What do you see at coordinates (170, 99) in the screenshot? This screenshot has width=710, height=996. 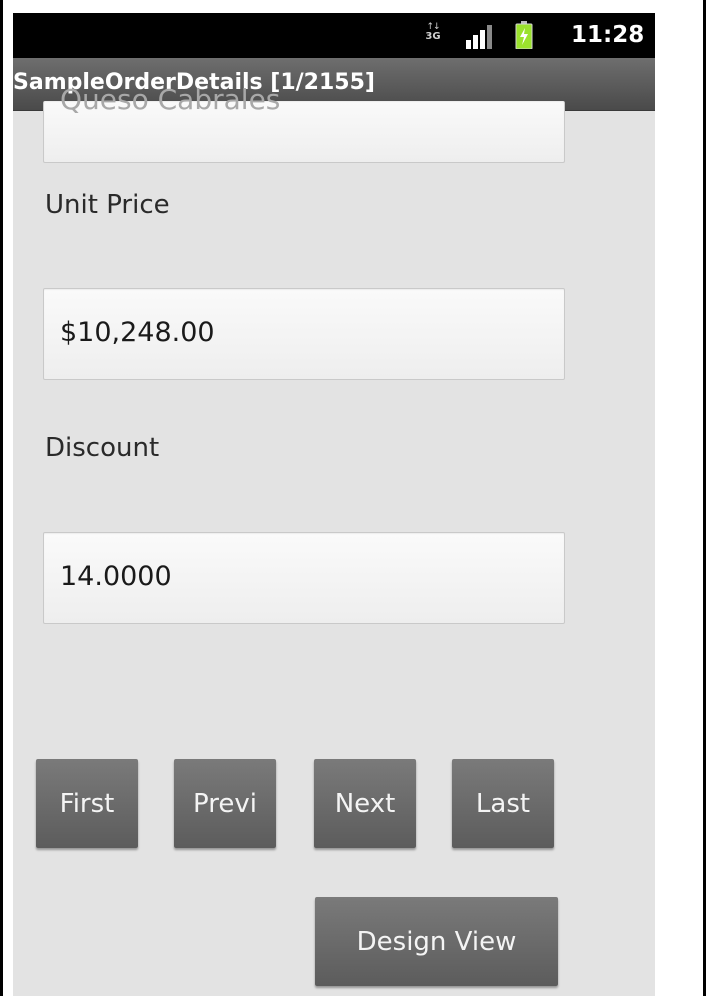 I see `product-name-value: Queso Cabrales` at bounding box center [170, 99].